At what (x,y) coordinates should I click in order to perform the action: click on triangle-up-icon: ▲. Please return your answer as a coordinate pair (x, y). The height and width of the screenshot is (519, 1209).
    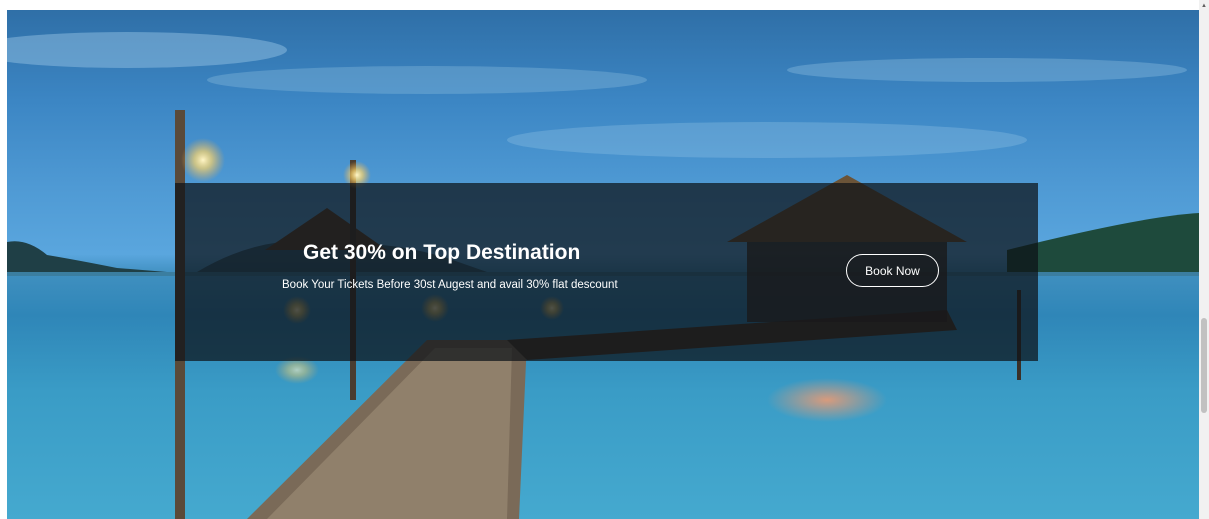
    Looking at the image, I should click on (1204, 6).